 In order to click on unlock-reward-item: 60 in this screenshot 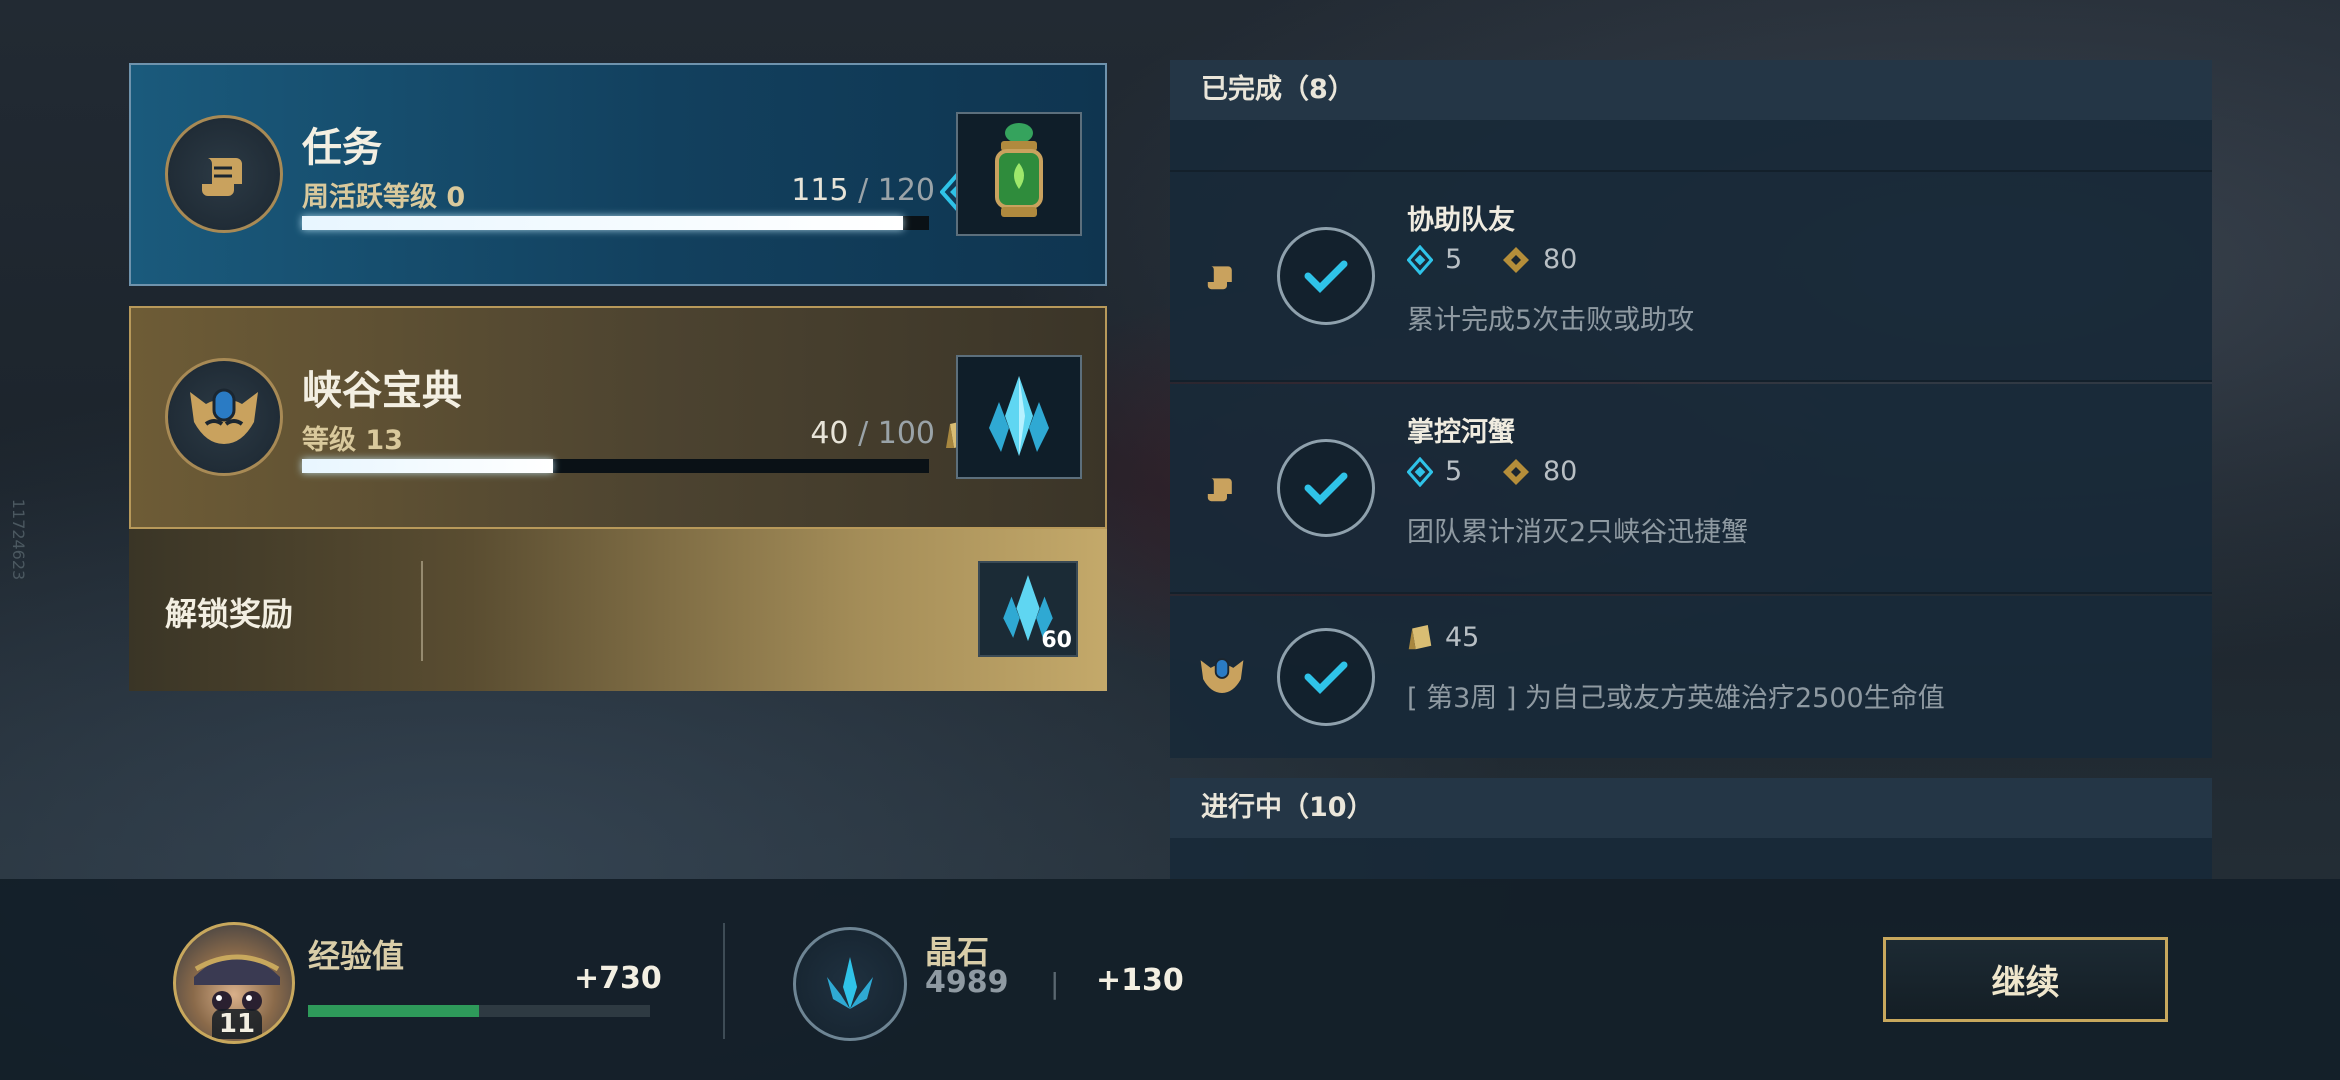, I will do `click(1028, 609)`.